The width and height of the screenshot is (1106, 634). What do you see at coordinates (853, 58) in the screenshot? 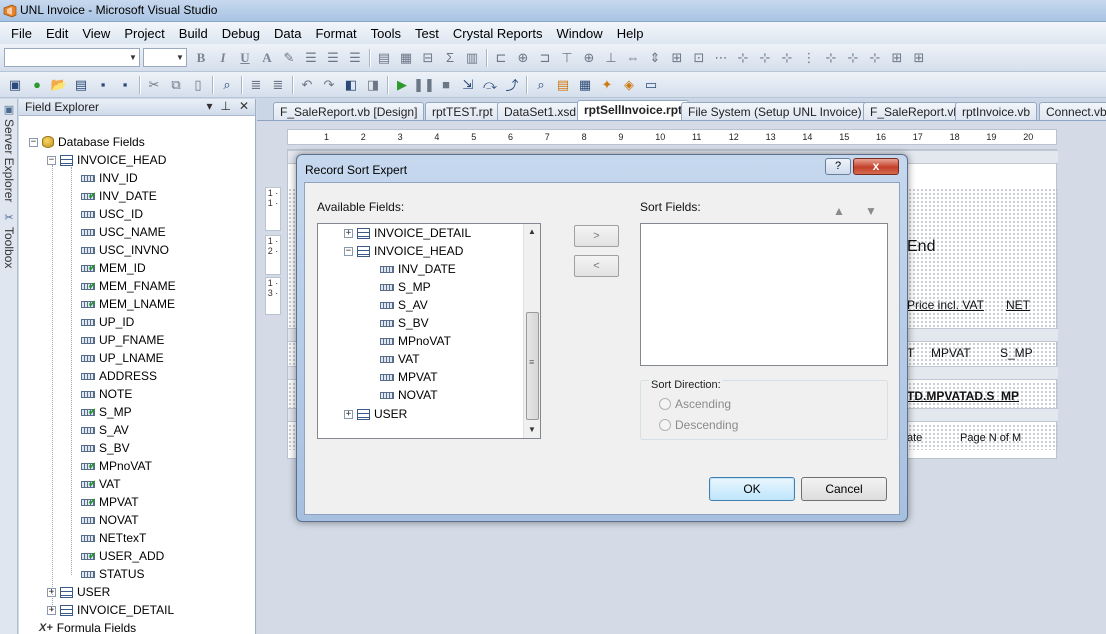
I see `decrease-vspacing-icon: ⊹` at bounding box center [853, 58].